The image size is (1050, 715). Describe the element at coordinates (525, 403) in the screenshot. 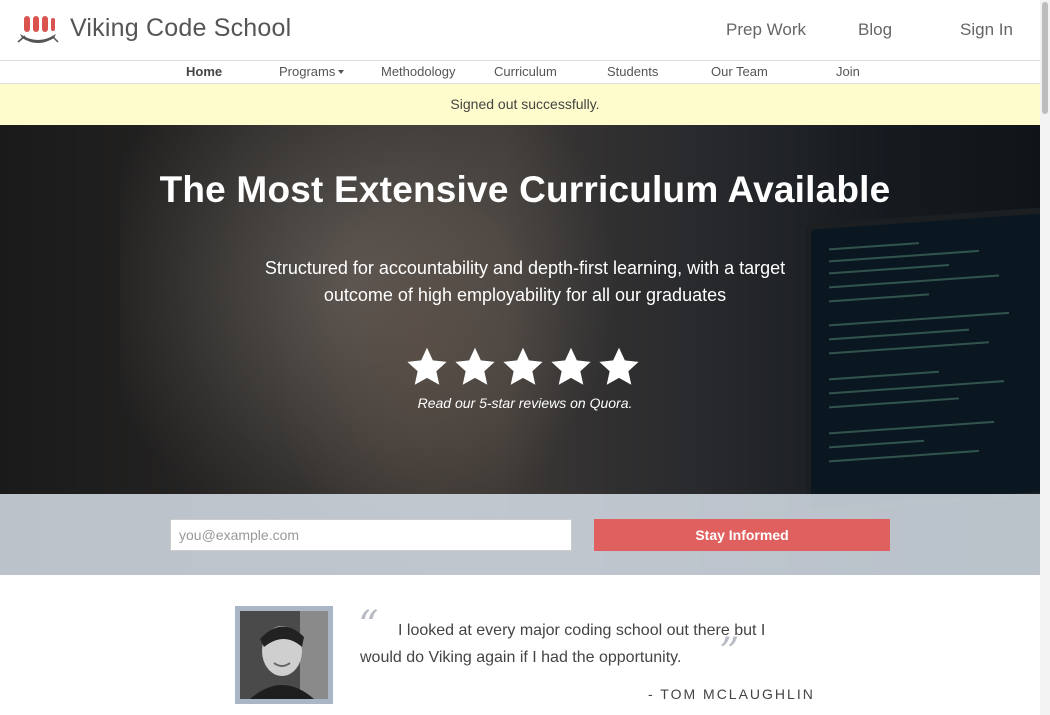

I see `quora-reviews-link: Read our 5-star reviews on Quora.` at that location.